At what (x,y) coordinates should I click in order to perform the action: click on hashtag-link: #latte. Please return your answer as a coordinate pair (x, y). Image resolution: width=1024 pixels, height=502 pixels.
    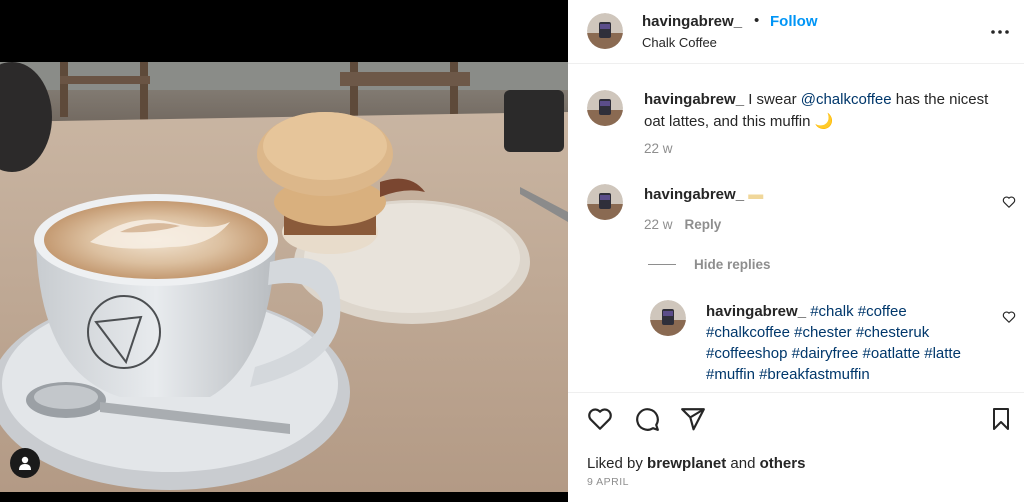
    Looking at the image, I should click on (942, 353).